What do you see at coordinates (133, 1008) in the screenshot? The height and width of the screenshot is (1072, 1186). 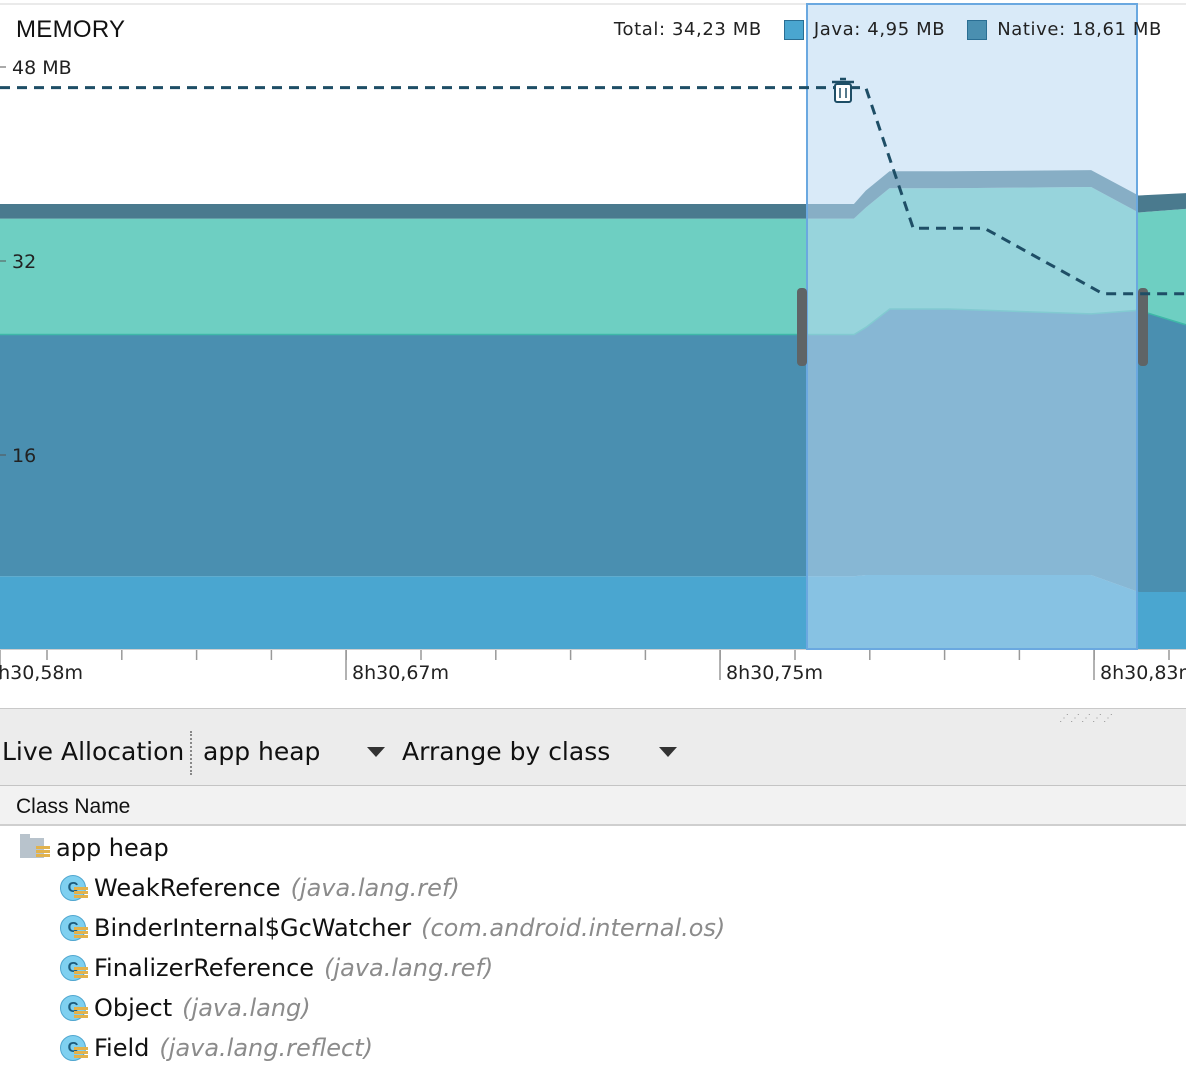 I see `class-name: Object` at bounding box center [133, 1008].